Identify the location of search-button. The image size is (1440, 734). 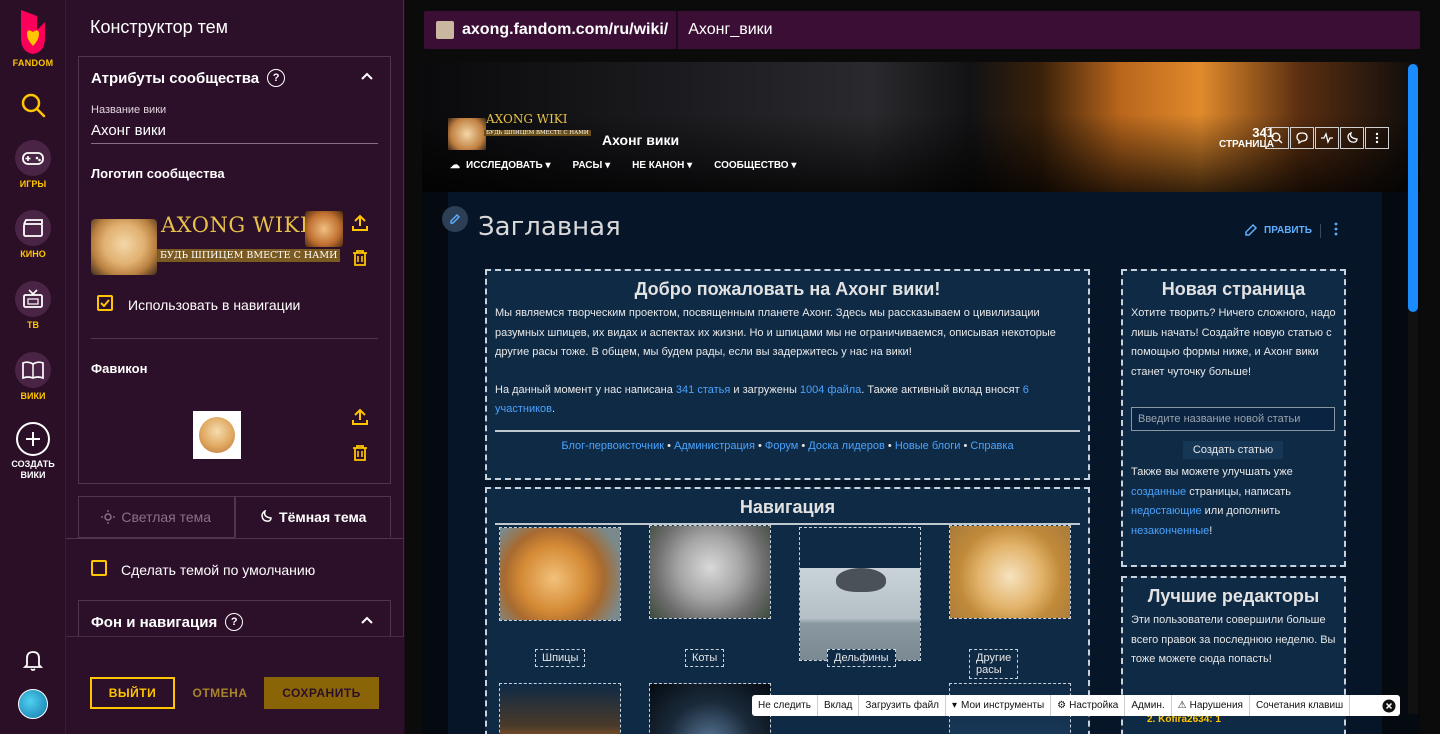
(33, 107).